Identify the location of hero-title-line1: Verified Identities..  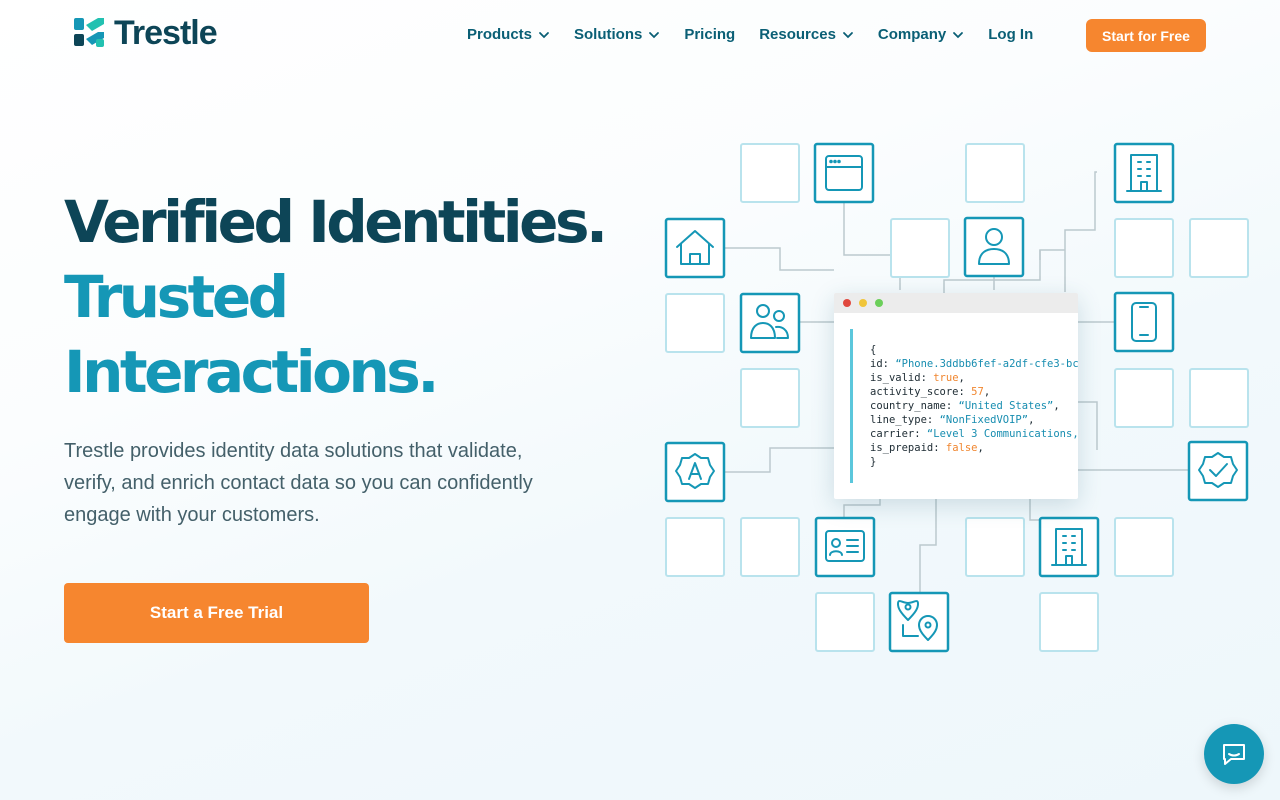
(336, 222).